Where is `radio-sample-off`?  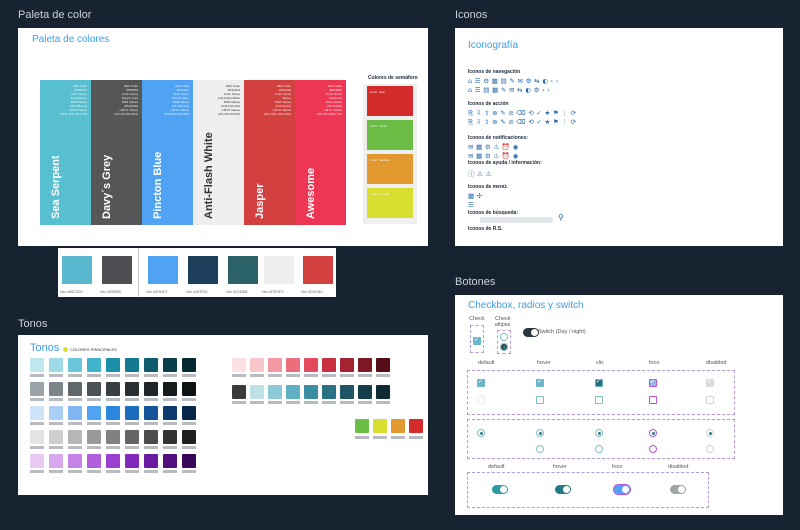 radio-sample-off is located at coordinates (504, 337).